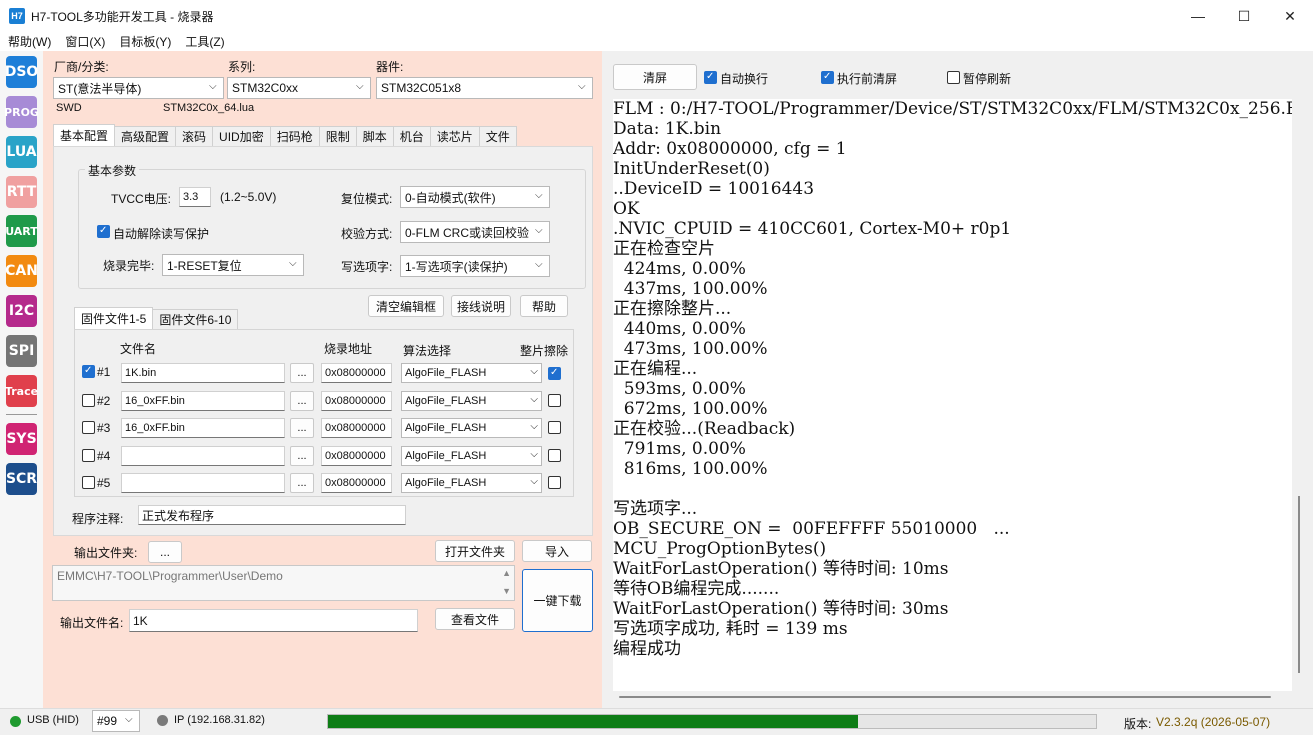  What do you see at coordinates (337, 136) in the screenshot?
I see `tab-limit: 限制` at bounding box center [337, 136].